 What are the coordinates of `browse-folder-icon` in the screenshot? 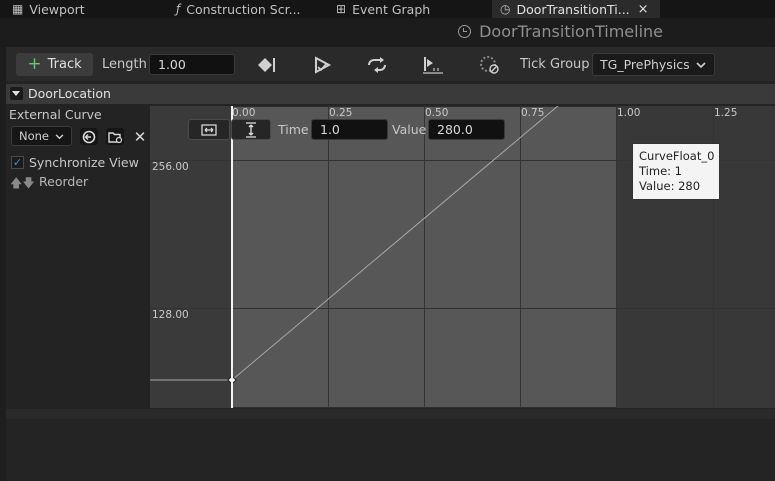 It's located at (115, 136).